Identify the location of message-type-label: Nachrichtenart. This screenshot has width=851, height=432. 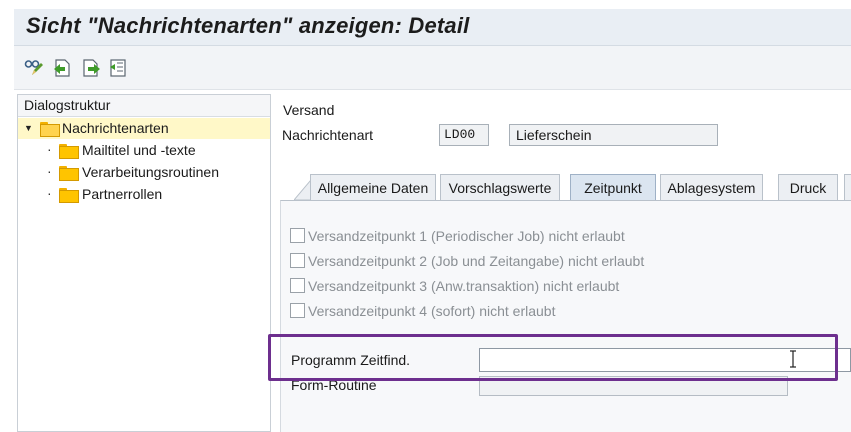
(328, 135).